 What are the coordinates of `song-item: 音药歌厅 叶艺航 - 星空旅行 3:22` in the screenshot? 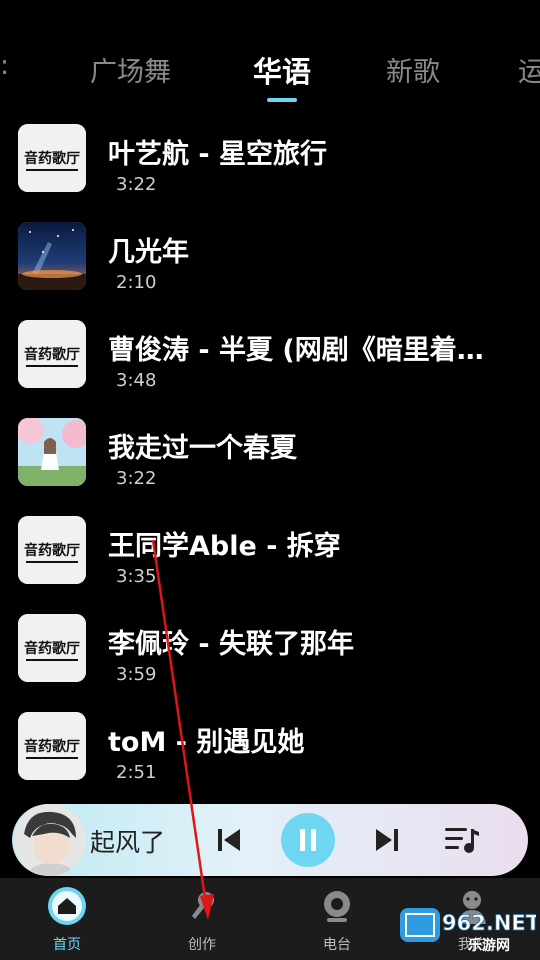 It's located at (270, 172).